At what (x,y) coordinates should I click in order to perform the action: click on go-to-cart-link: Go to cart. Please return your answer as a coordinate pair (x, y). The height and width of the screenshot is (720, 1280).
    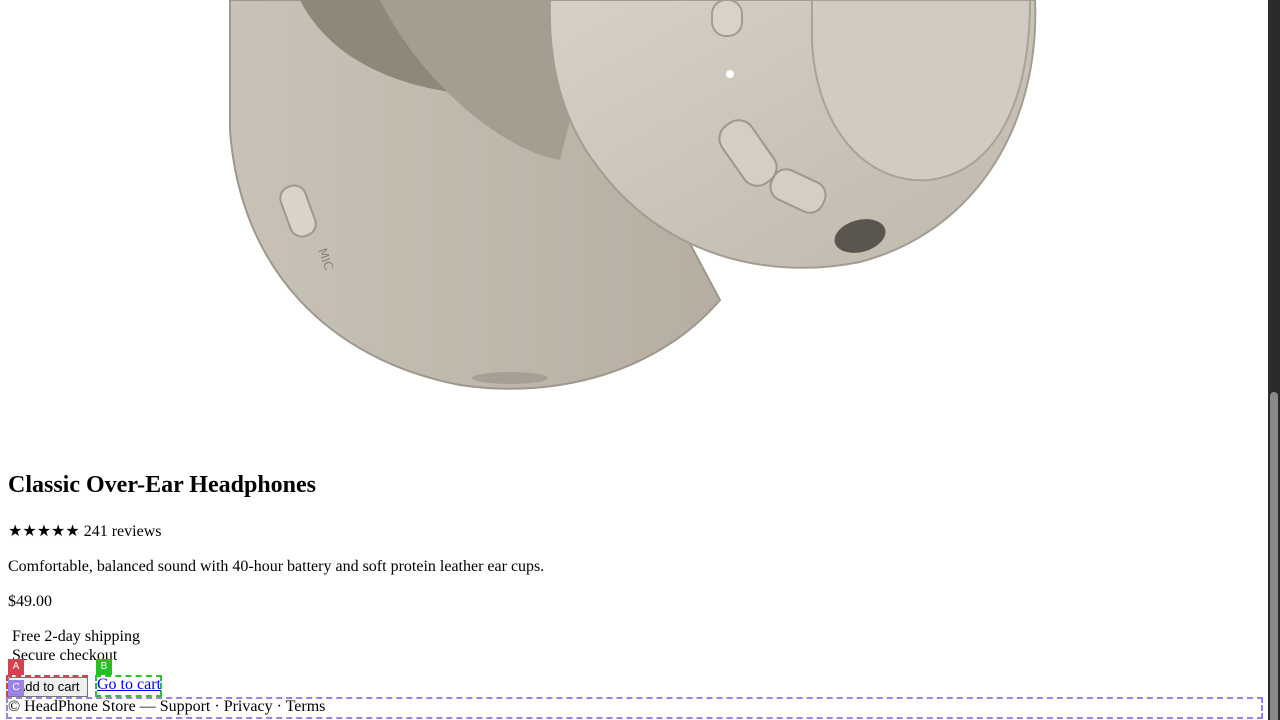
    Looking at the image, I should click on (129, 685).